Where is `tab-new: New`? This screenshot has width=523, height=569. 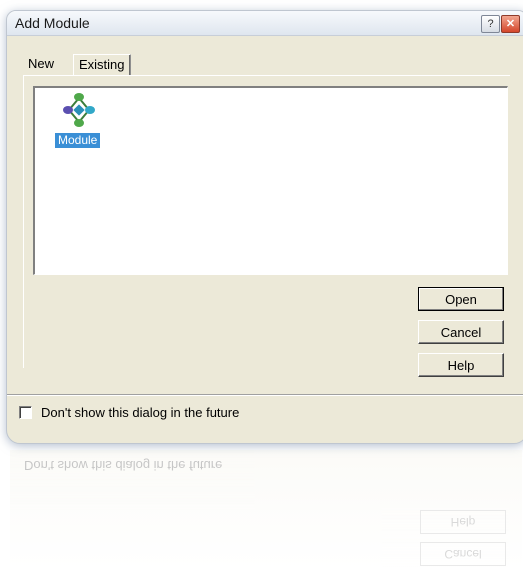
tab-new: New is located at coordinates (41, 64).